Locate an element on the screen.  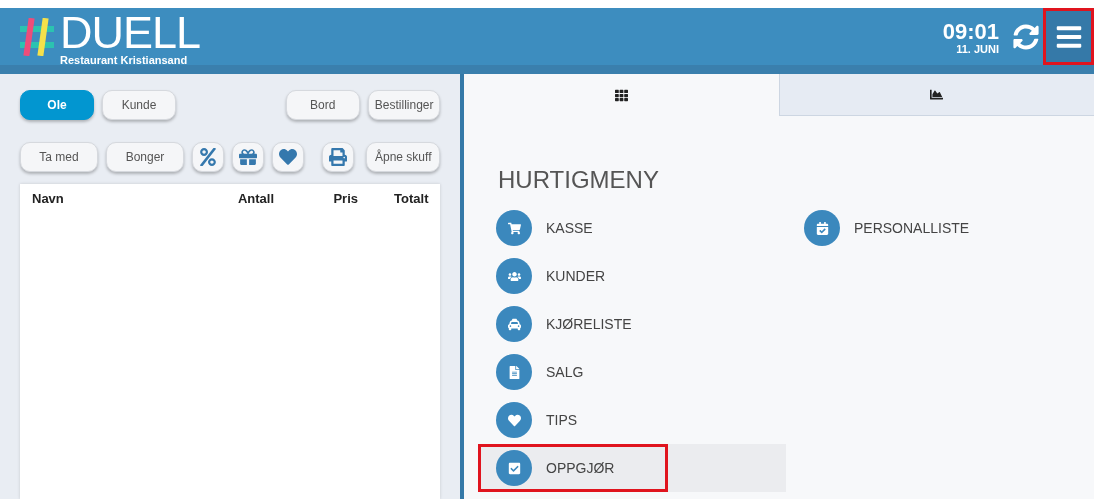
column-header: Pris is located at coordinates (345, 199).